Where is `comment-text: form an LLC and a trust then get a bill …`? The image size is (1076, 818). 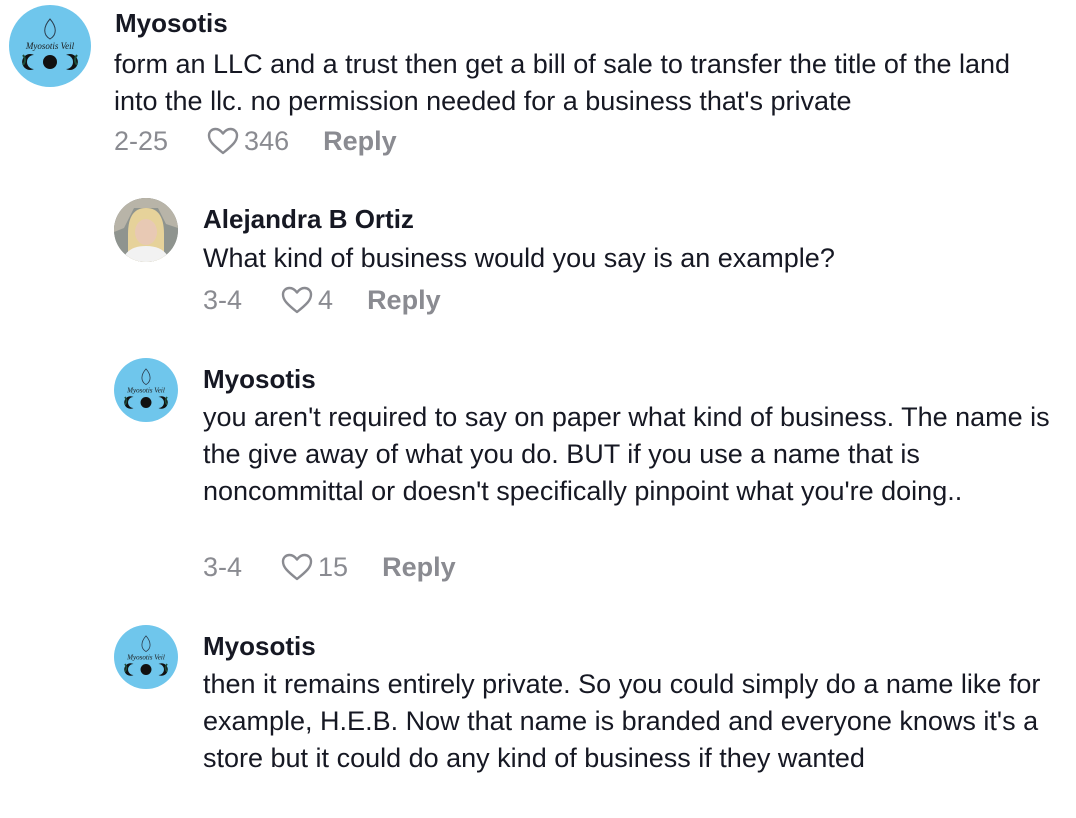 comment-text: form an LLC and a trust then get a bill … is located at coordinates (562, 82).